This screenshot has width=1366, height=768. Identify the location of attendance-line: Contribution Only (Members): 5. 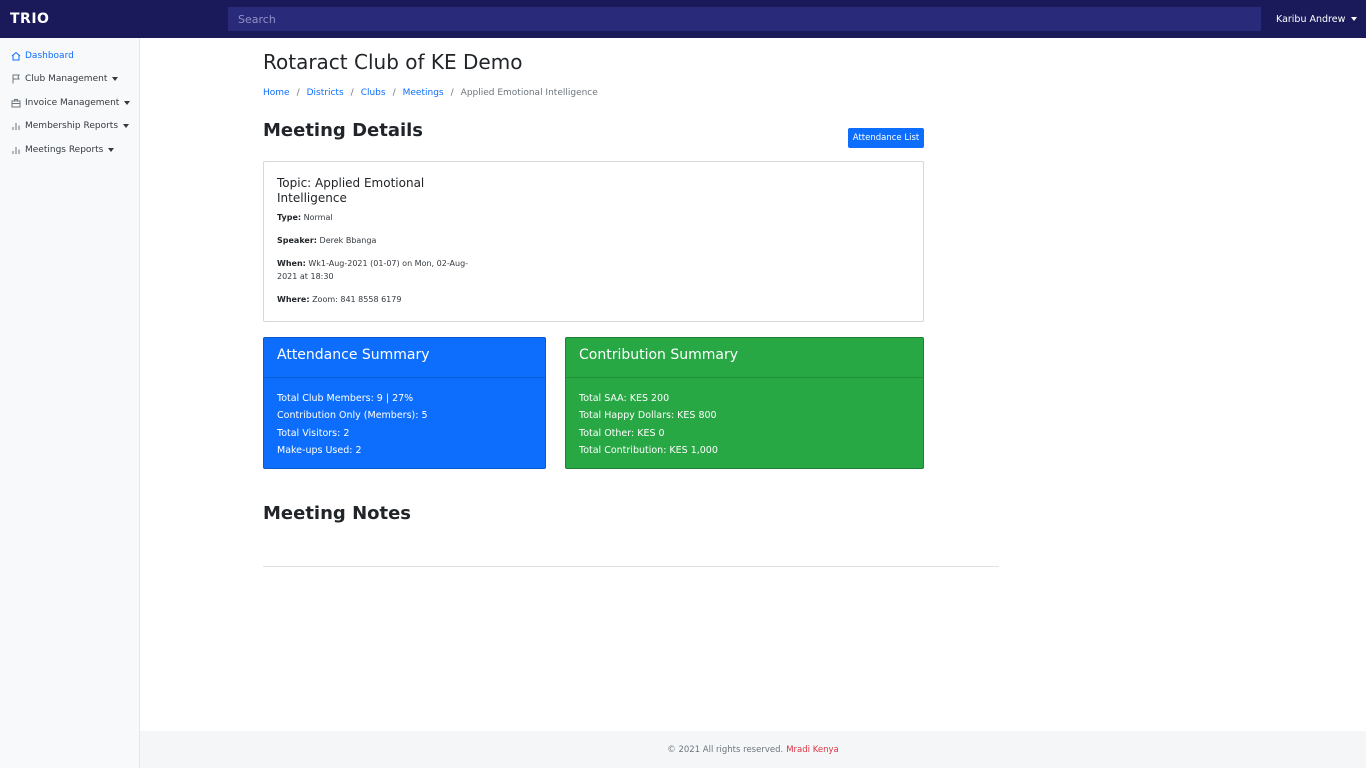
(352, 416).